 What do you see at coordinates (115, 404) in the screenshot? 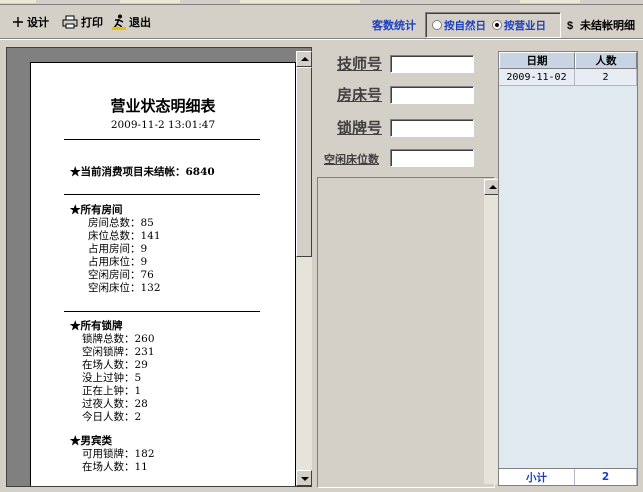
I see `overnight-count: 过夜人数：28` at bounding box center [115, 404].